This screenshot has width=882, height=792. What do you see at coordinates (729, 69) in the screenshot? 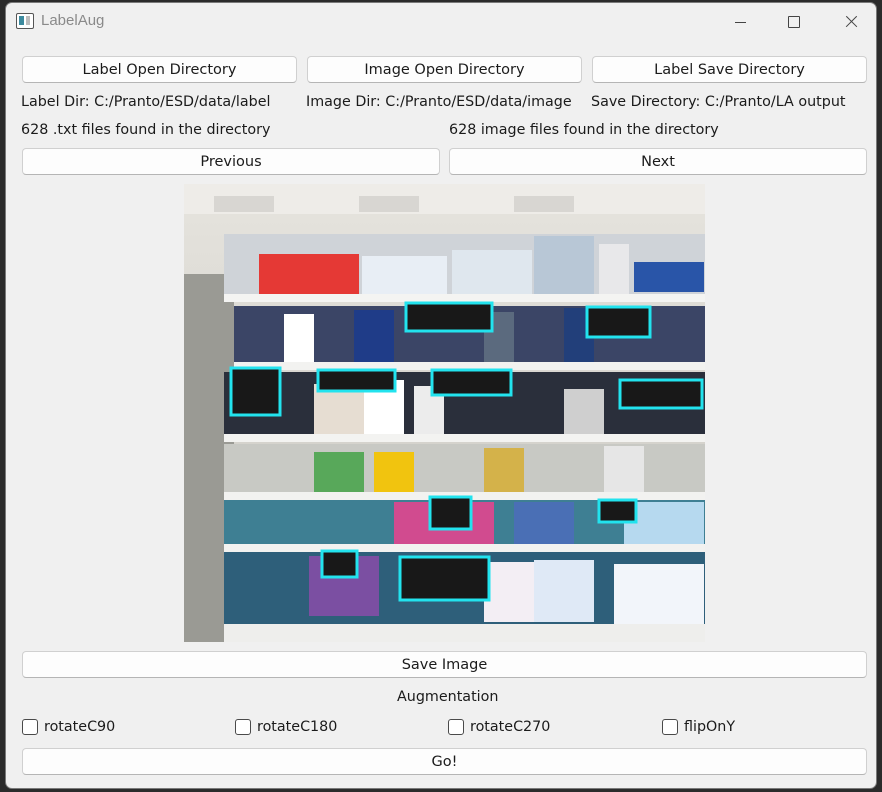
I see `label-save-directory-button: Label Save Directory` at bounding box center [729, 69].